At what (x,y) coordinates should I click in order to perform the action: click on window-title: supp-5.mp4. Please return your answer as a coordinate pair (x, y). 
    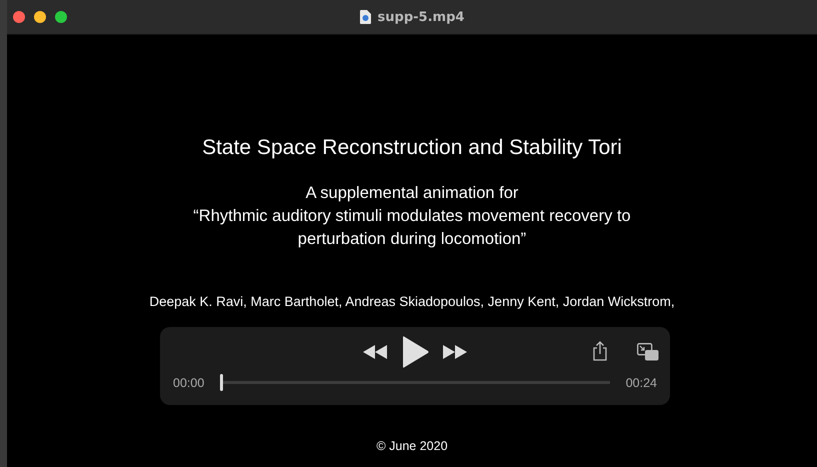
    Looking at the image, I should click on (421, 17).